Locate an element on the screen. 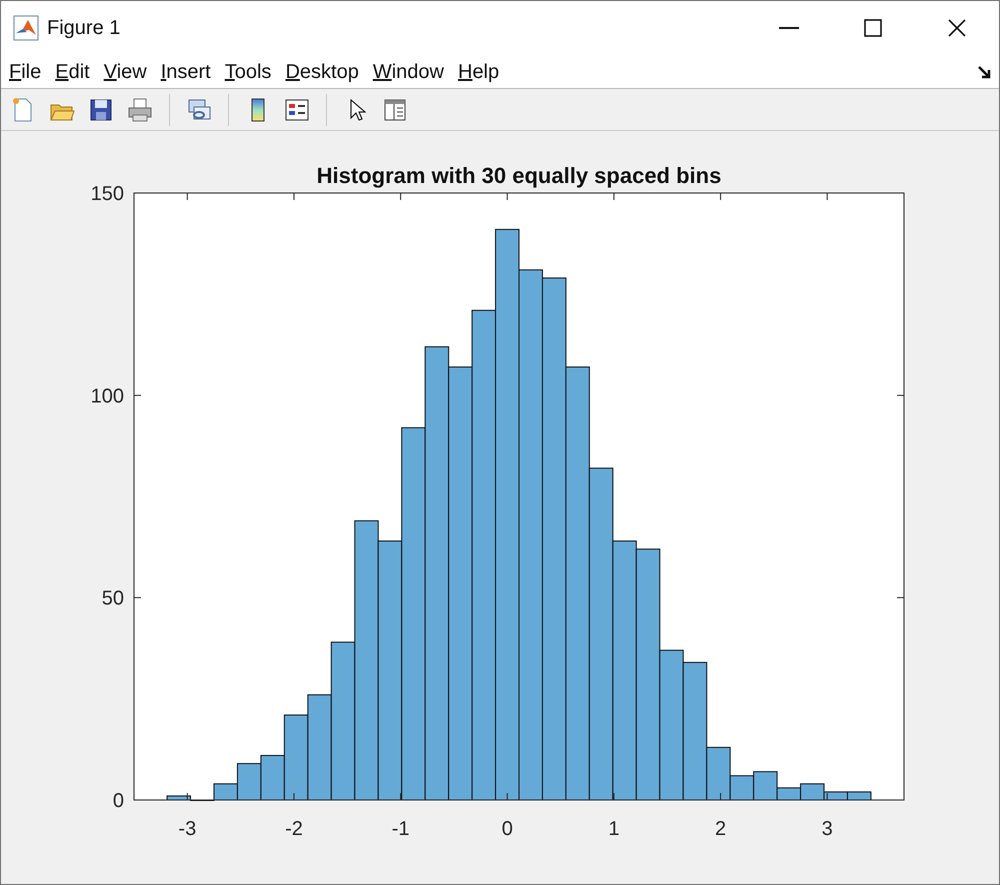 Image resolution: width=1000 pixels, height=885 pixels. x-tick-label: 2 is located at coordinates (720, 829).